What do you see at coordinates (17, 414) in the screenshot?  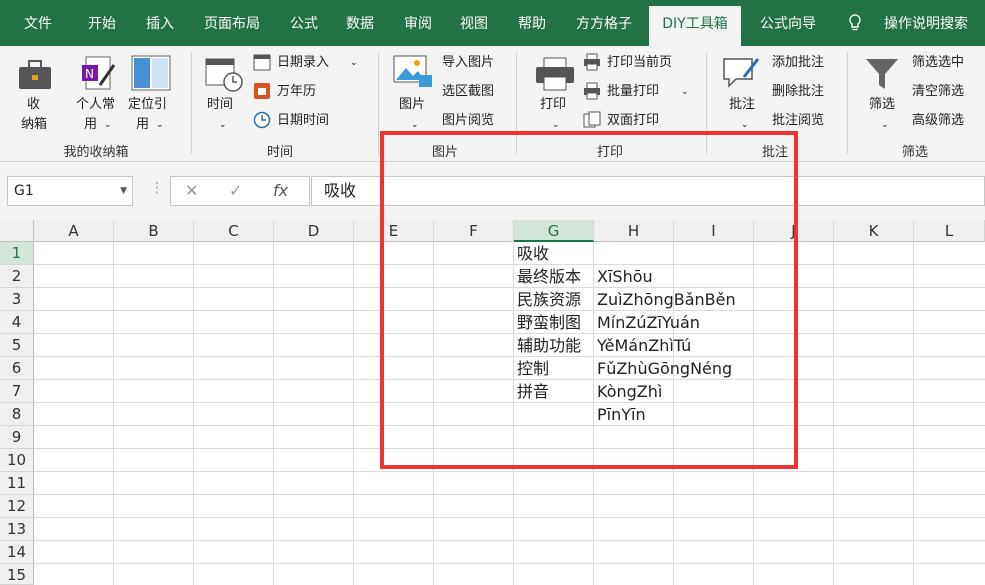 I see `row-header-8: 8` at bounding box center [17, 414].